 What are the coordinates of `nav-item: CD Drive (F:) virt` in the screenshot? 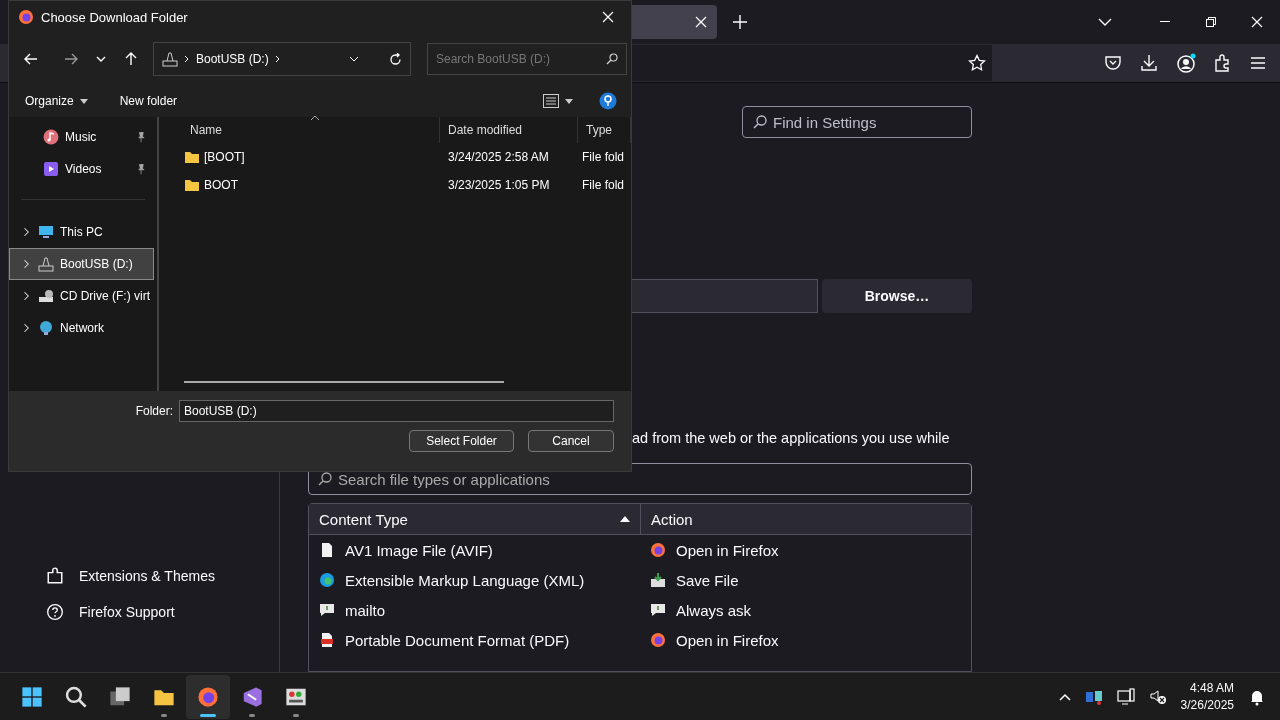 It's located at (81, 296).